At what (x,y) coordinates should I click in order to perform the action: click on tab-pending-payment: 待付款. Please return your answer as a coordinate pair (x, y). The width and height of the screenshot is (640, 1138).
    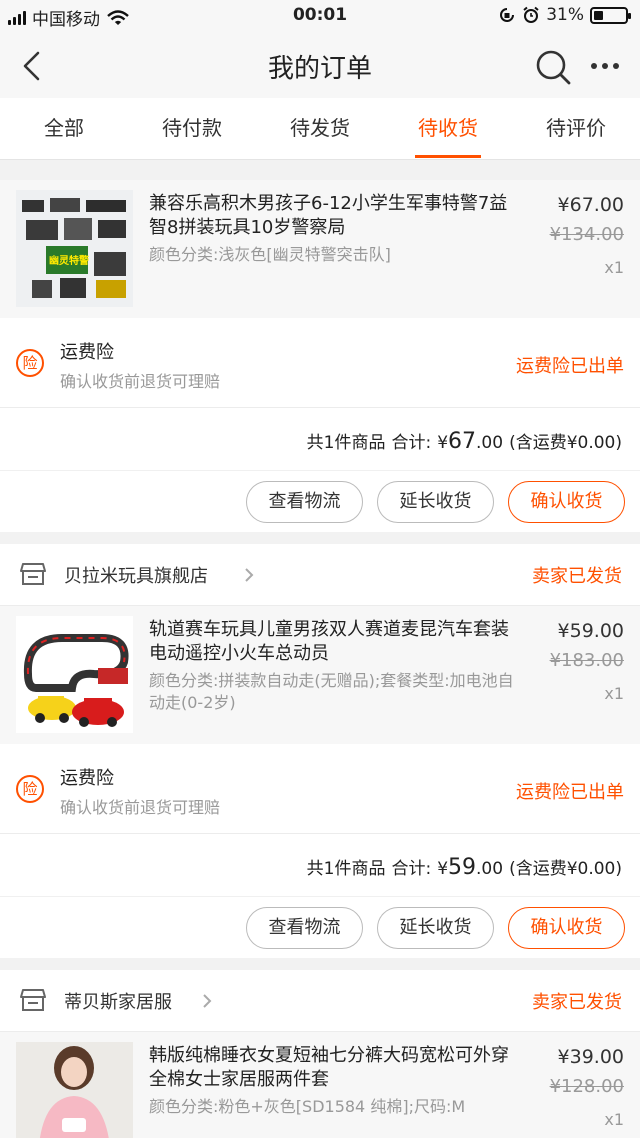
    Looking at the image, I should click on (192, 128).